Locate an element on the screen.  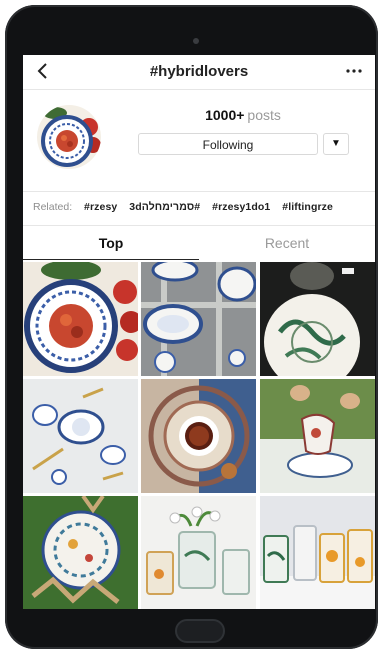
following-button: Following is located at coordinates (228, 144).